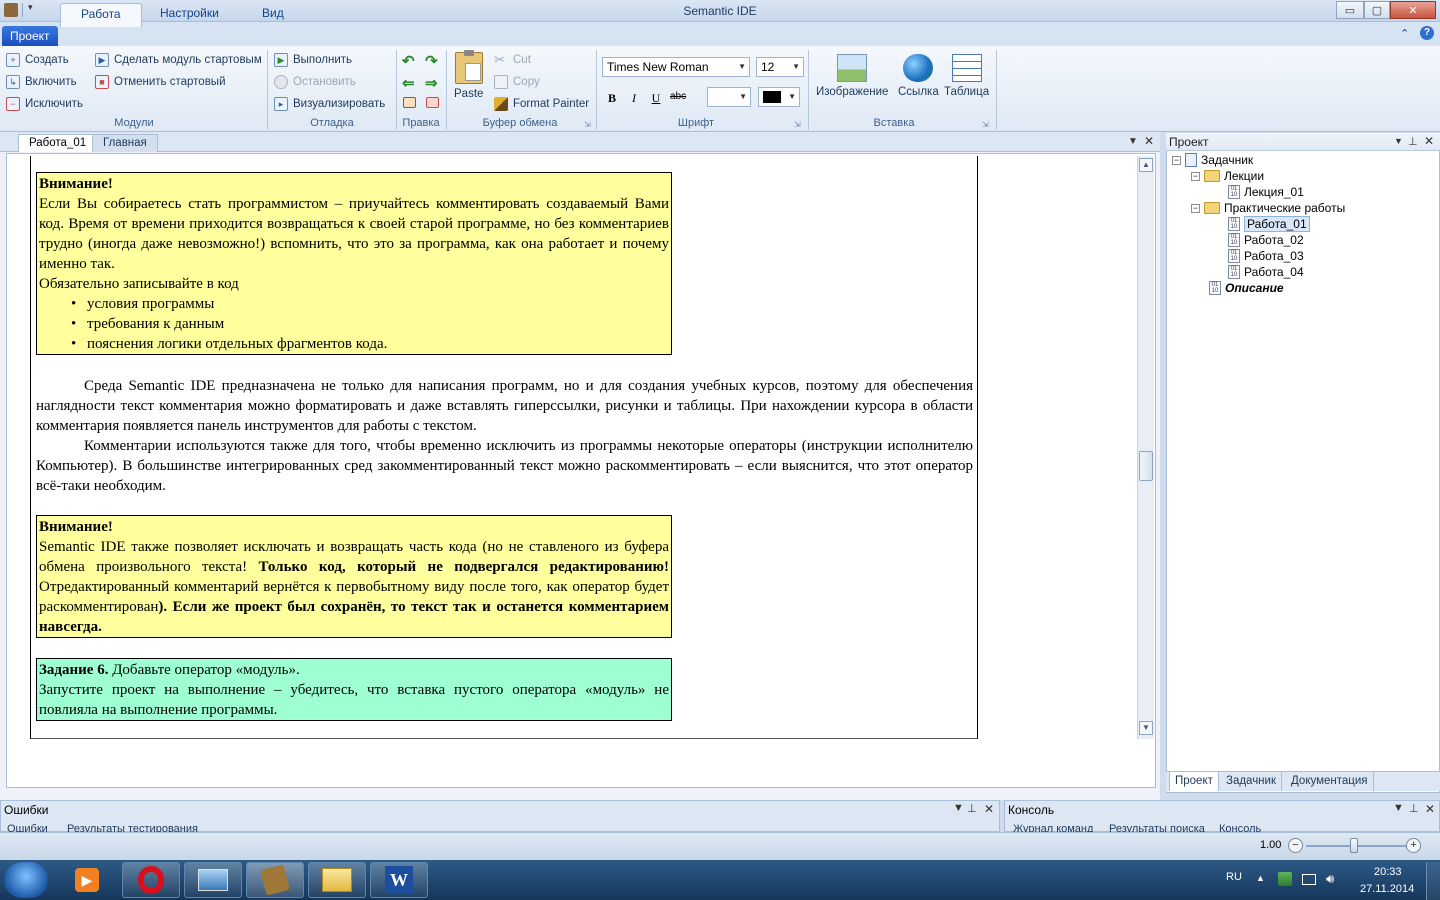 Image resolution: width=1440 pixels, height=900 pixels. I want to click on taskbar-semantic-ide, so click(275, 880).